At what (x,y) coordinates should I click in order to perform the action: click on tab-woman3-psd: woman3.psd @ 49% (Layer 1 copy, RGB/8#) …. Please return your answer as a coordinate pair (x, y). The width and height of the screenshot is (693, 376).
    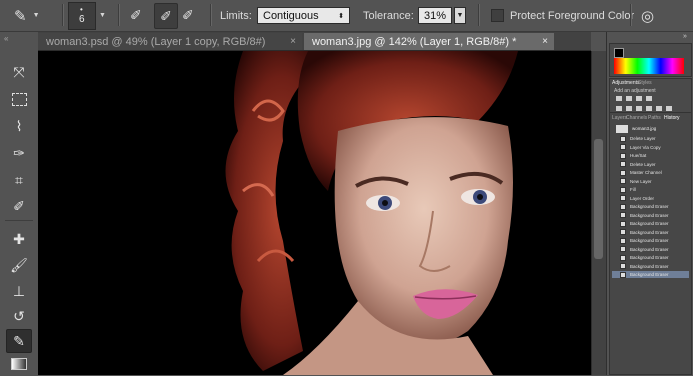
    Looking at the image, I should click on (170, 41).